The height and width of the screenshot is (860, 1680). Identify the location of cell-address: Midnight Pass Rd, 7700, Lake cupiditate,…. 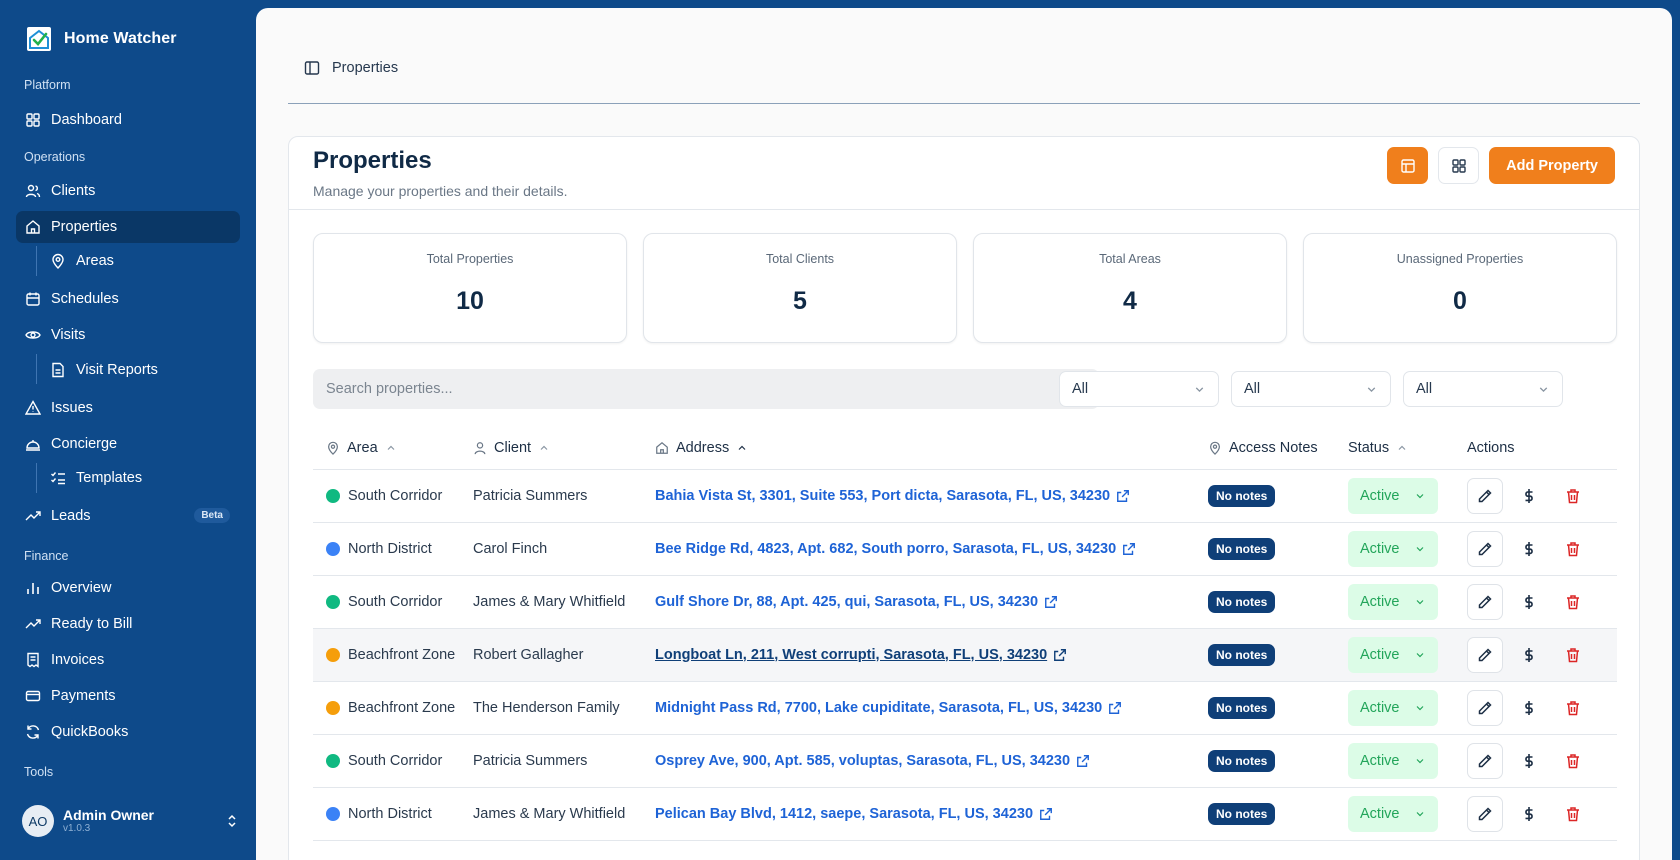
(931, 708).